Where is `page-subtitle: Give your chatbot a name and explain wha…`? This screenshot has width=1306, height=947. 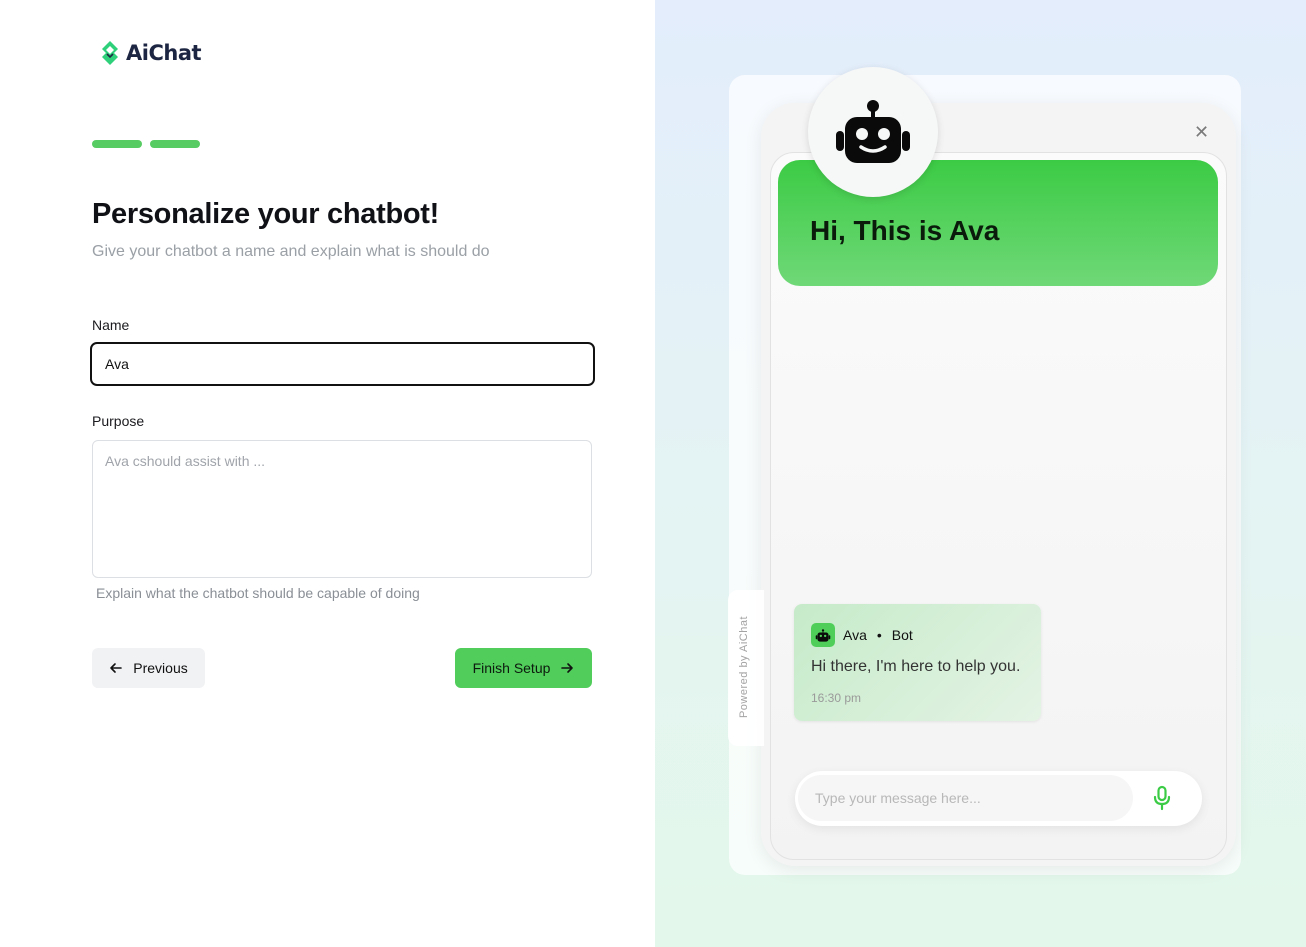 page-subtitle: Give your chatbot a name and explain wha… is located at coordinates (291, 251).